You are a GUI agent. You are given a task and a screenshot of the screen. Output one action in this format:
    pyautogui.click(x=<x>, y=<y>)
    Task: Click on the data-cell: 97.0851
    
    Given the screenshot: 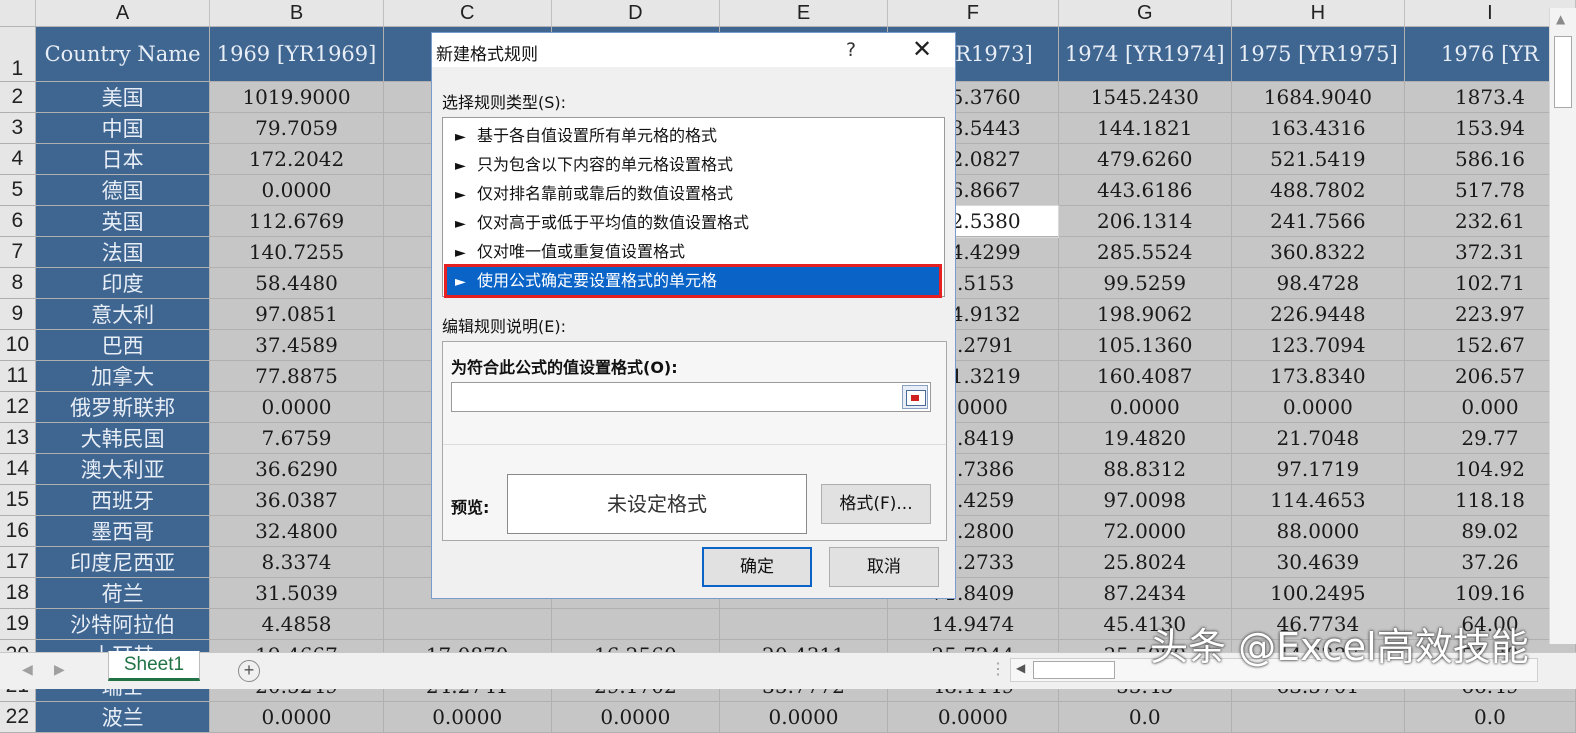 What is the action you would take?
    pyautogui.click(x=296, y=314)
    